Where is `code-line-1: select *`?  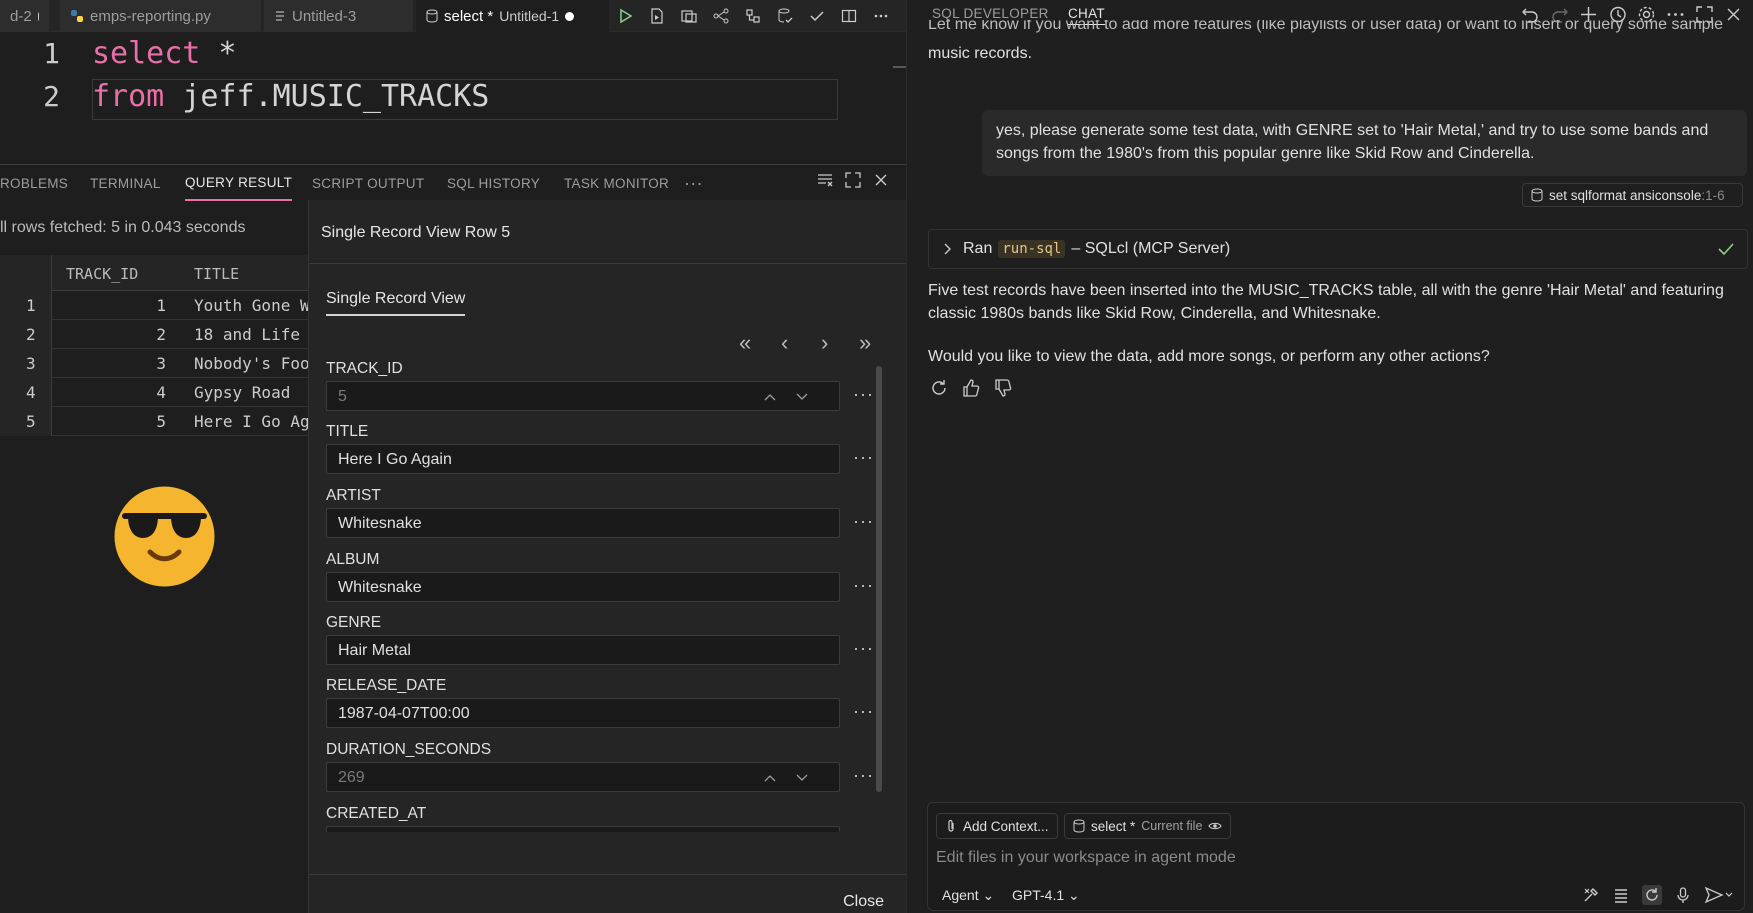 code-line-1: select * is located at coordinates (164, 53).